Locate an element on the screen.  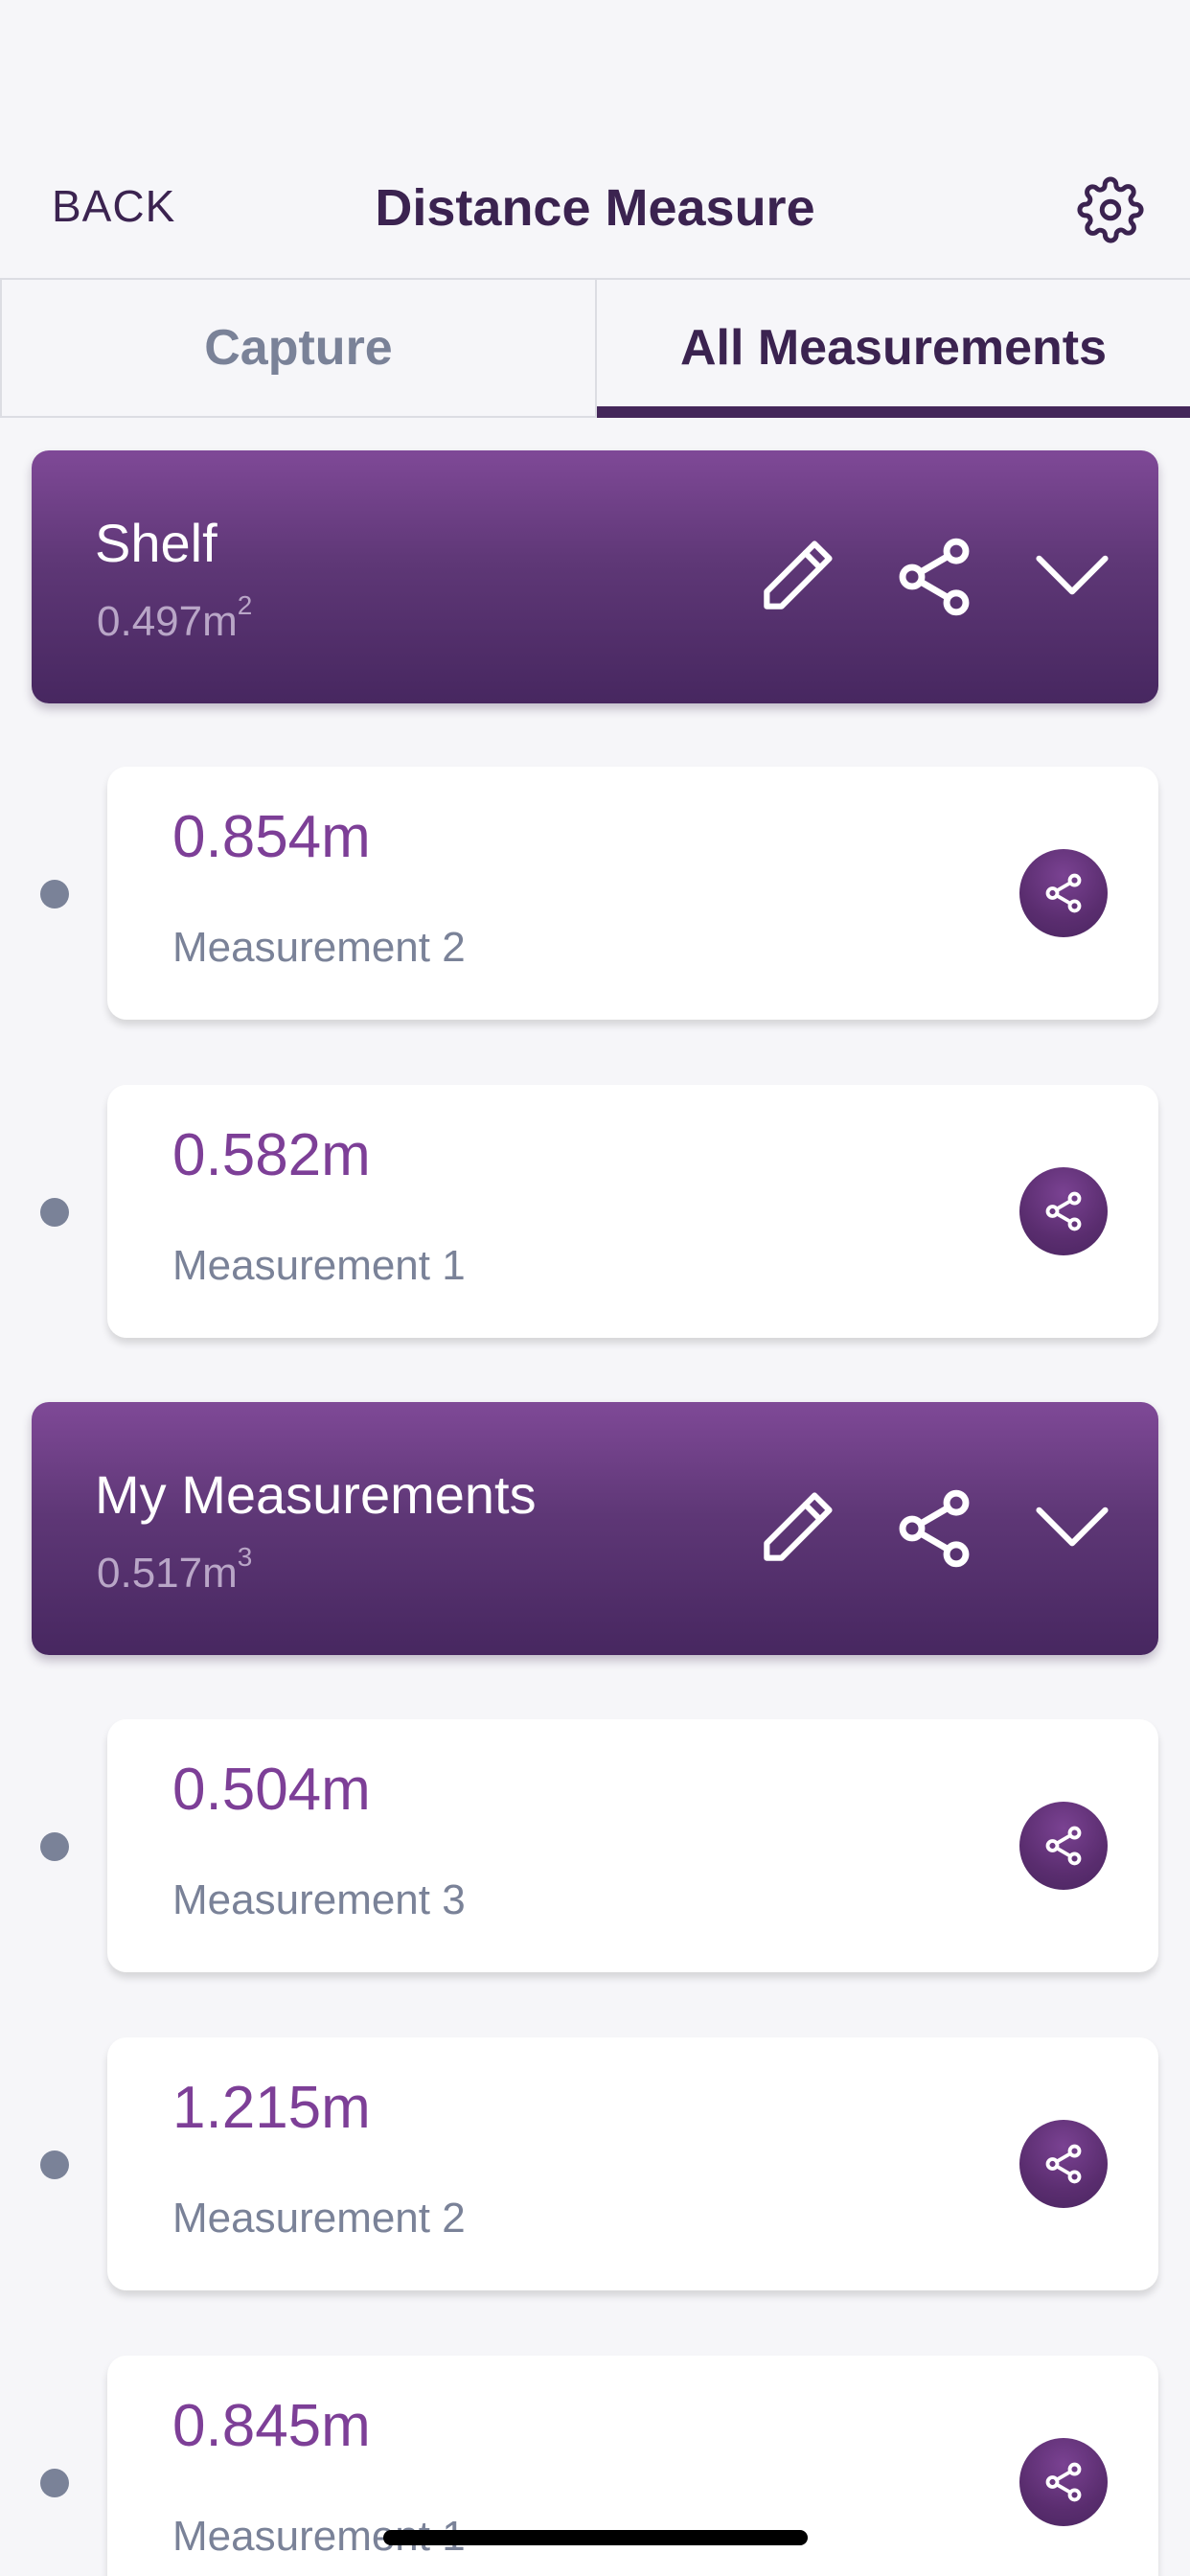
tab-capture: Capture is located at coordinates (297, 348).